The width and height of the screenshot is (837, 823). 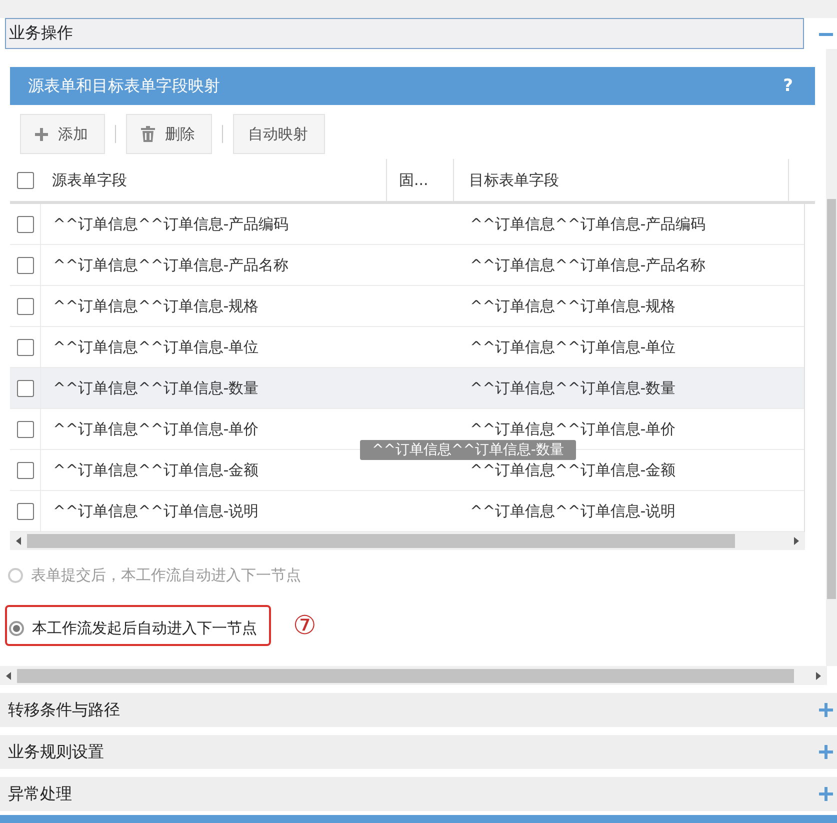 I want to click on plus-icon, so click(x=41, y=134).